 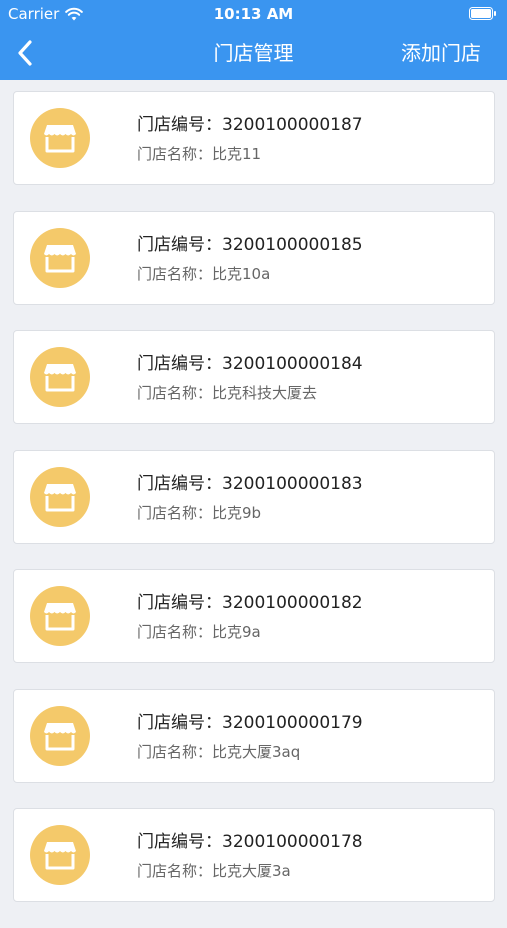 I want to click on store-card: 门店编号：3200100000185 门店名称：比克10a, so click(x=254, y=257).